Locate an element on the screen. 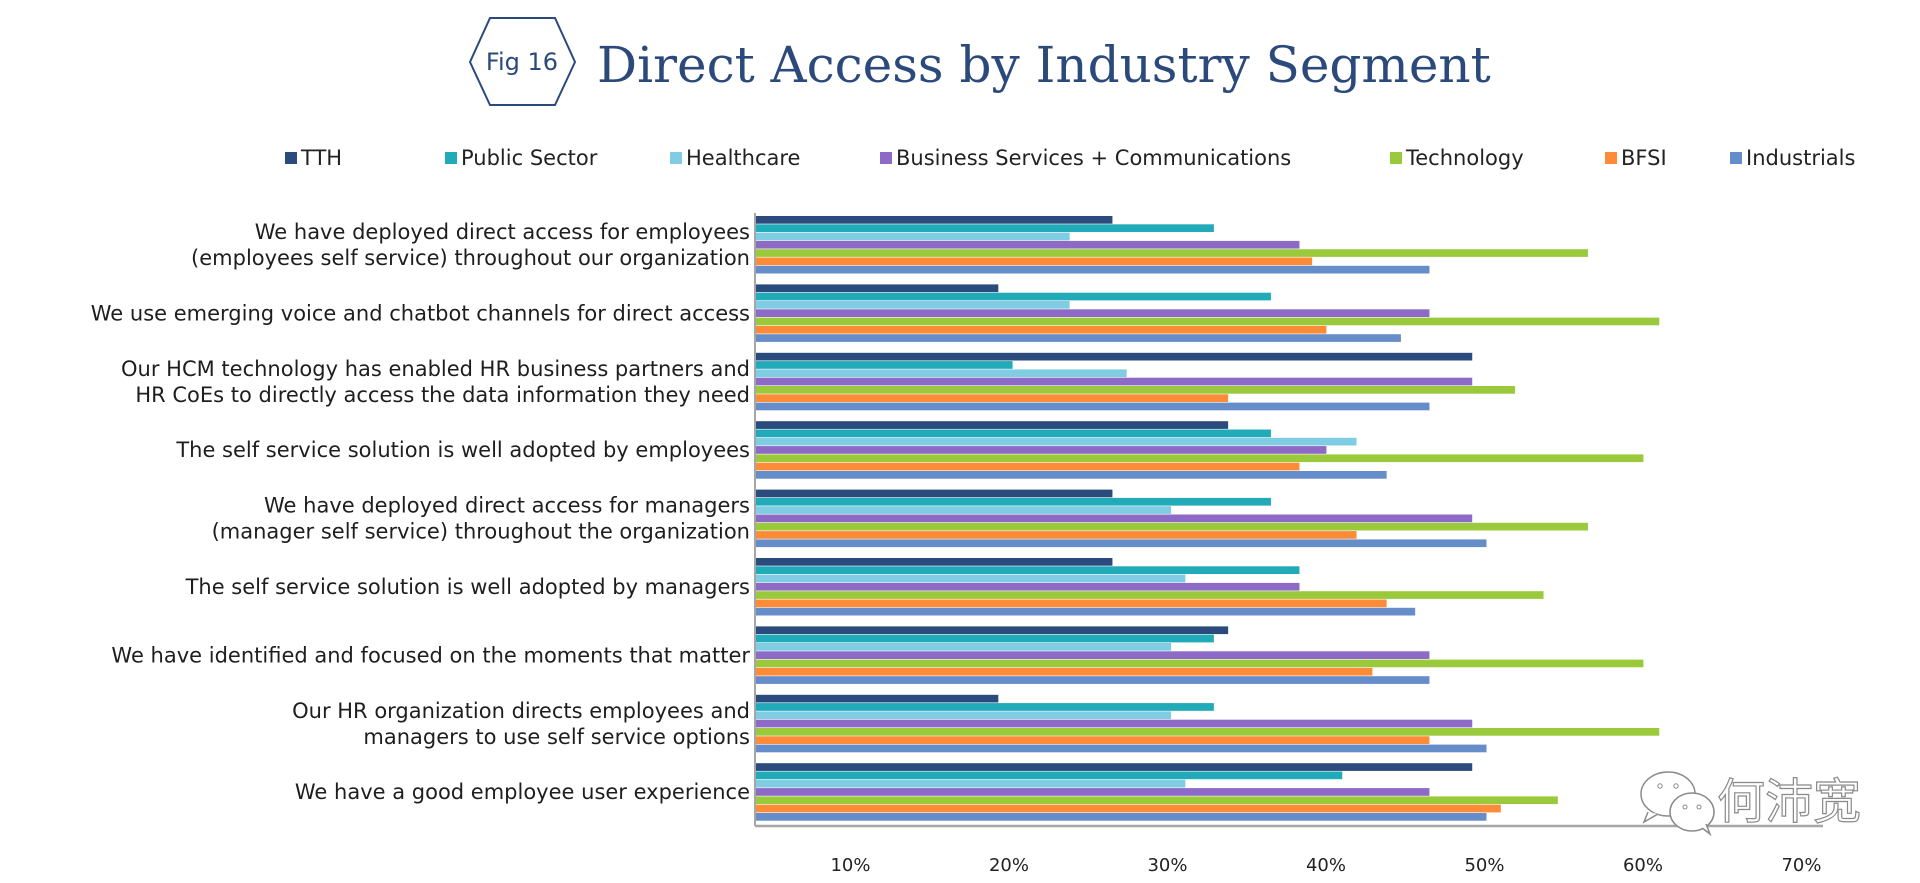 This screenshot has height=883, width=1920. figure-badge: Fig 16 is located at coordinates (522, 61).